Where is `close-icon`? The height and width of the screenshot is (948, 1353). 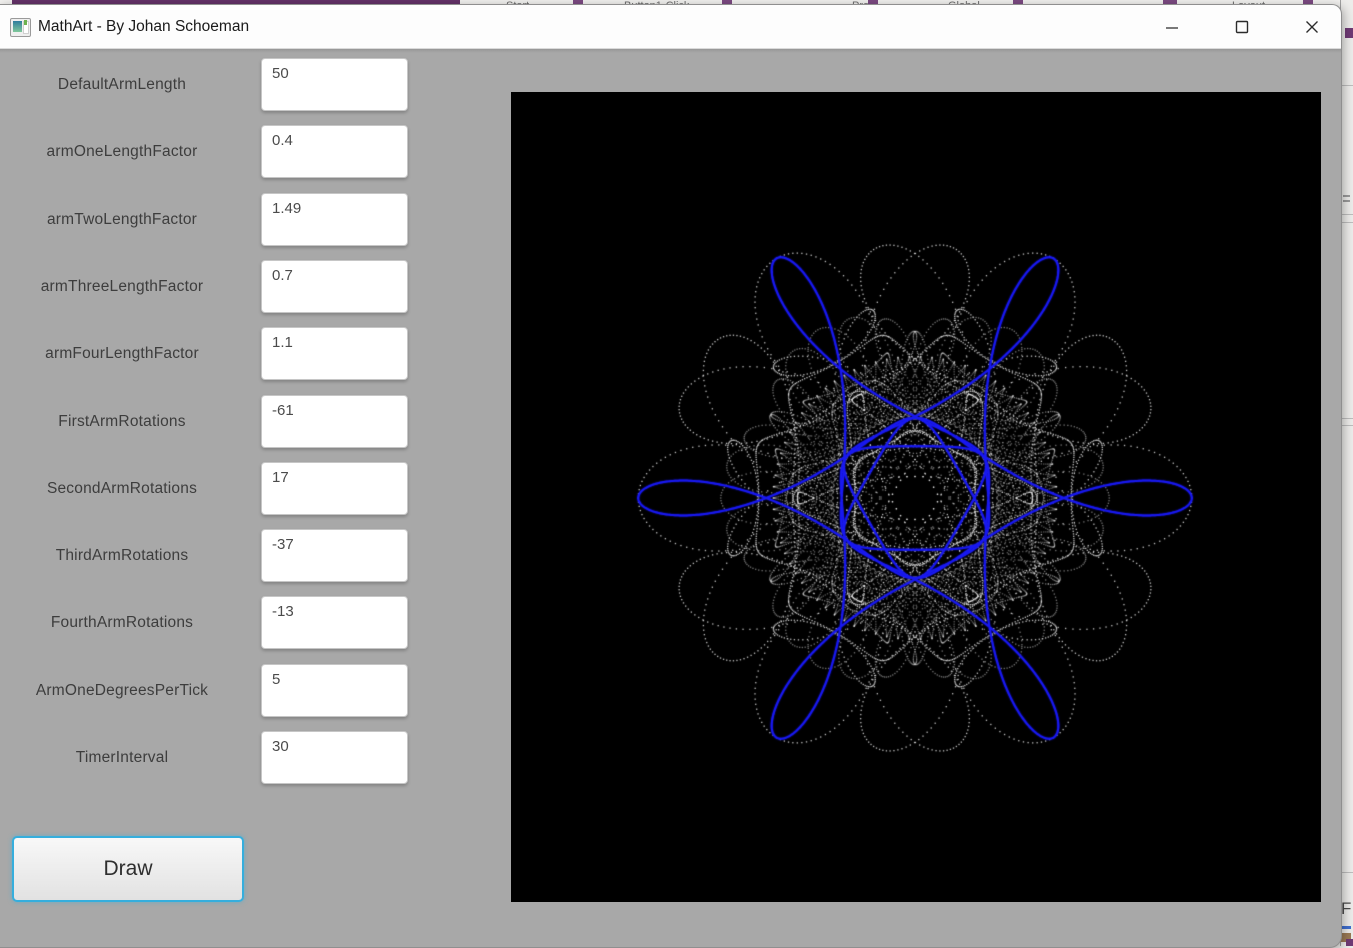 close-icon is located at coordinates (1312, 26).